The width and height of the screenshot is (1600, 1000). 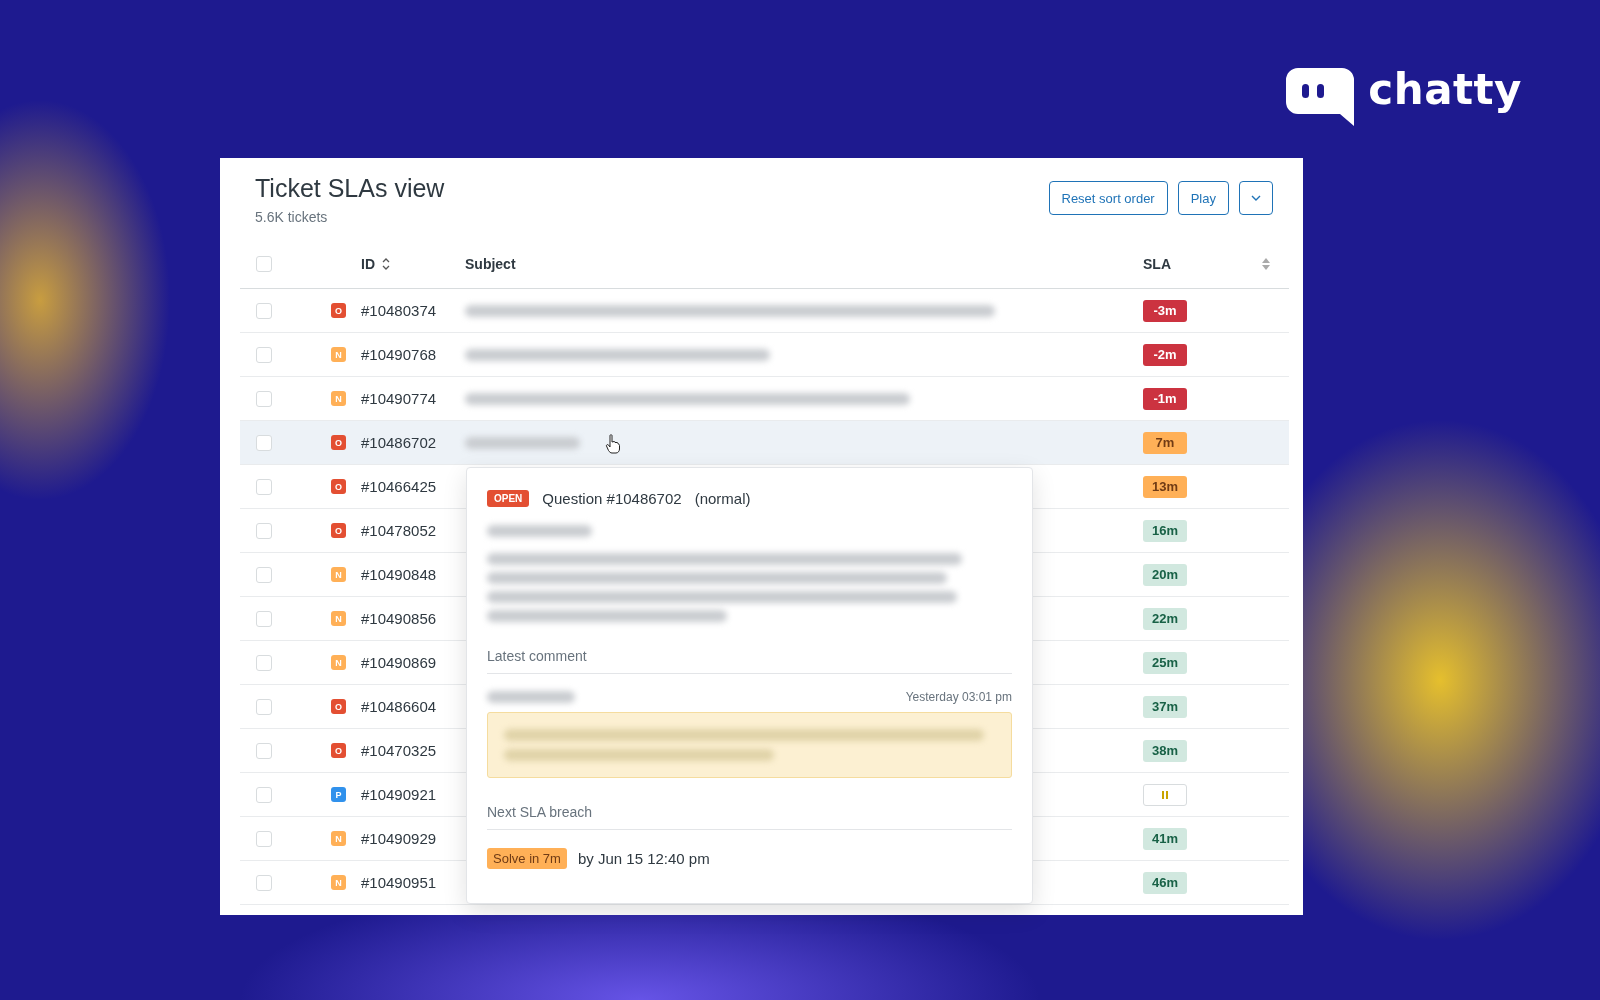 What do you see at coordinates (958, 697) in the screenshot?
I see `comment-time: Yesterday 03:01 pm` at bounding box center [958, 697].